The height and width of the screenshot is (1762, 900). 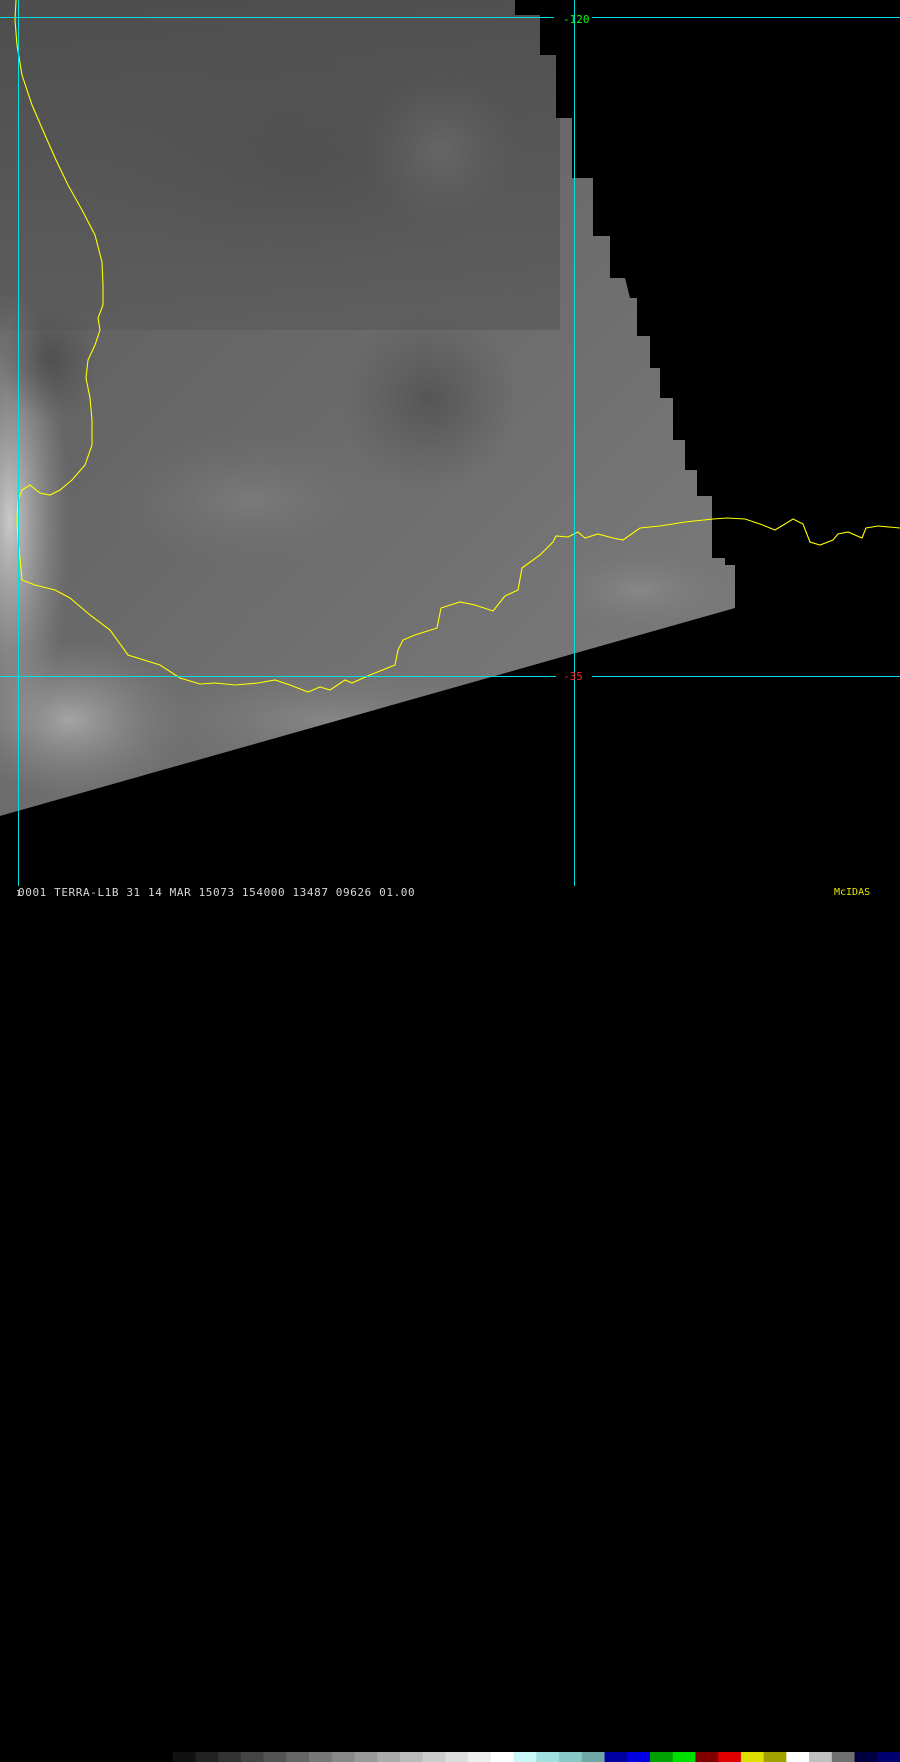 What do you see at coordinates (573, 676) in the screenshot?
I see `latitude-label: -35` at bounding box center [573, 676].